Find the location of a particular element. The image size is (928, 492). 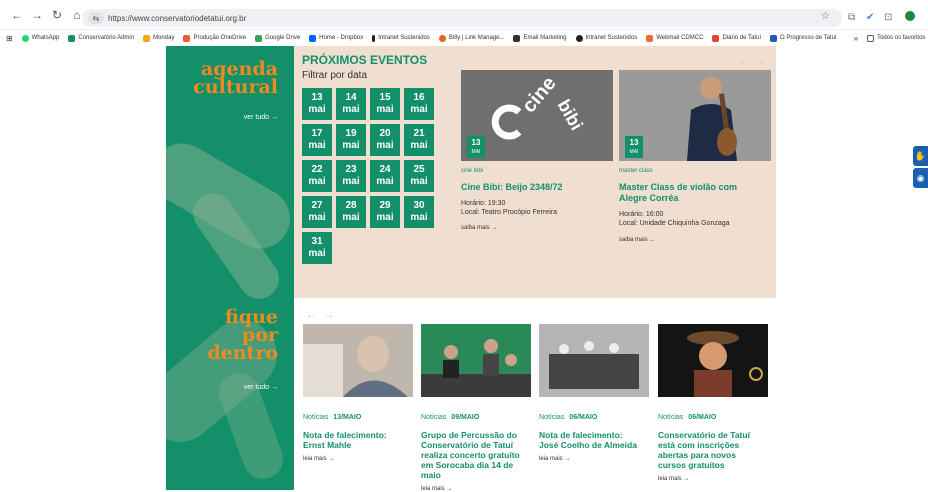

bookmark-monday: Monday is located at coordinates (158, 38).